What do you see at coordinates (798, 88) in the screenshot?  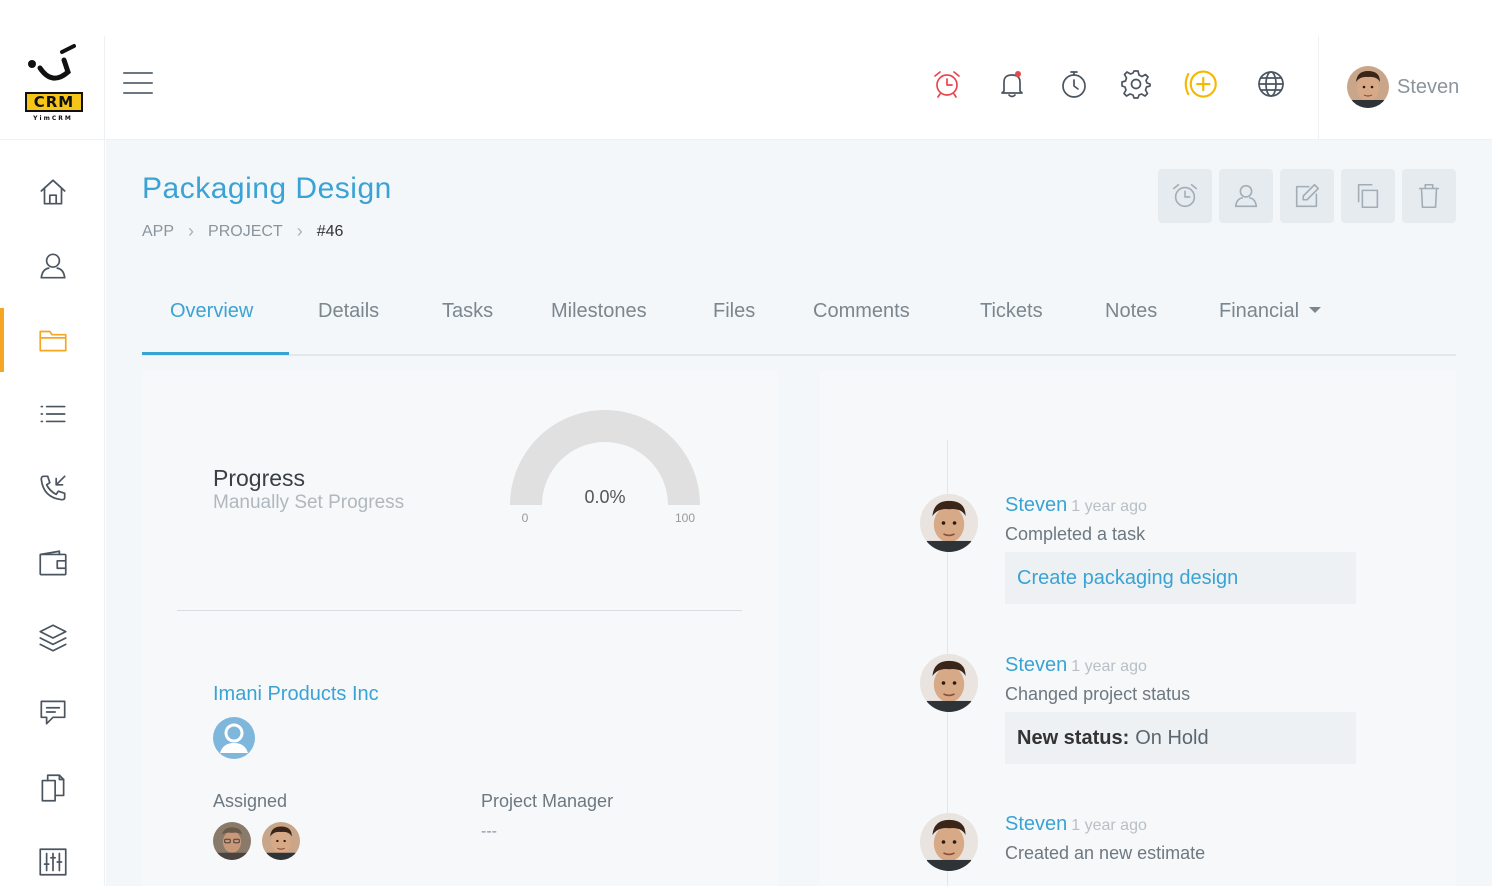 I see `topbar: Steven` at bounding box center [798, 88].